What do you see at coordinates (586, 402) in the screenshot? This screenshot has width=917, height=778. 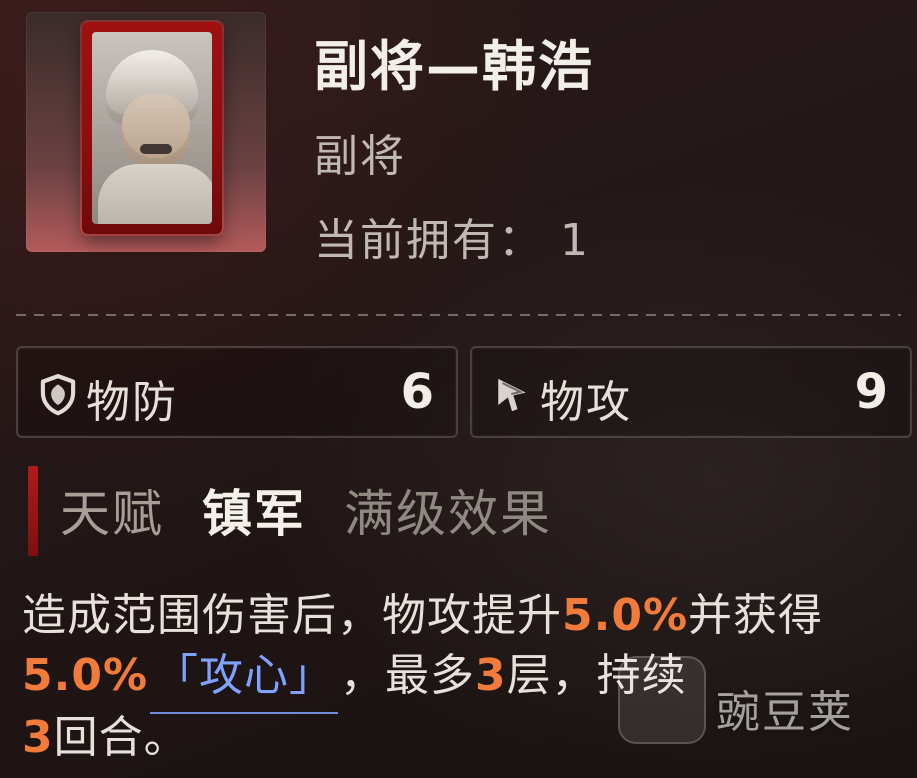 I see `stat-label: 物攻` at bounding box center [586, 402].